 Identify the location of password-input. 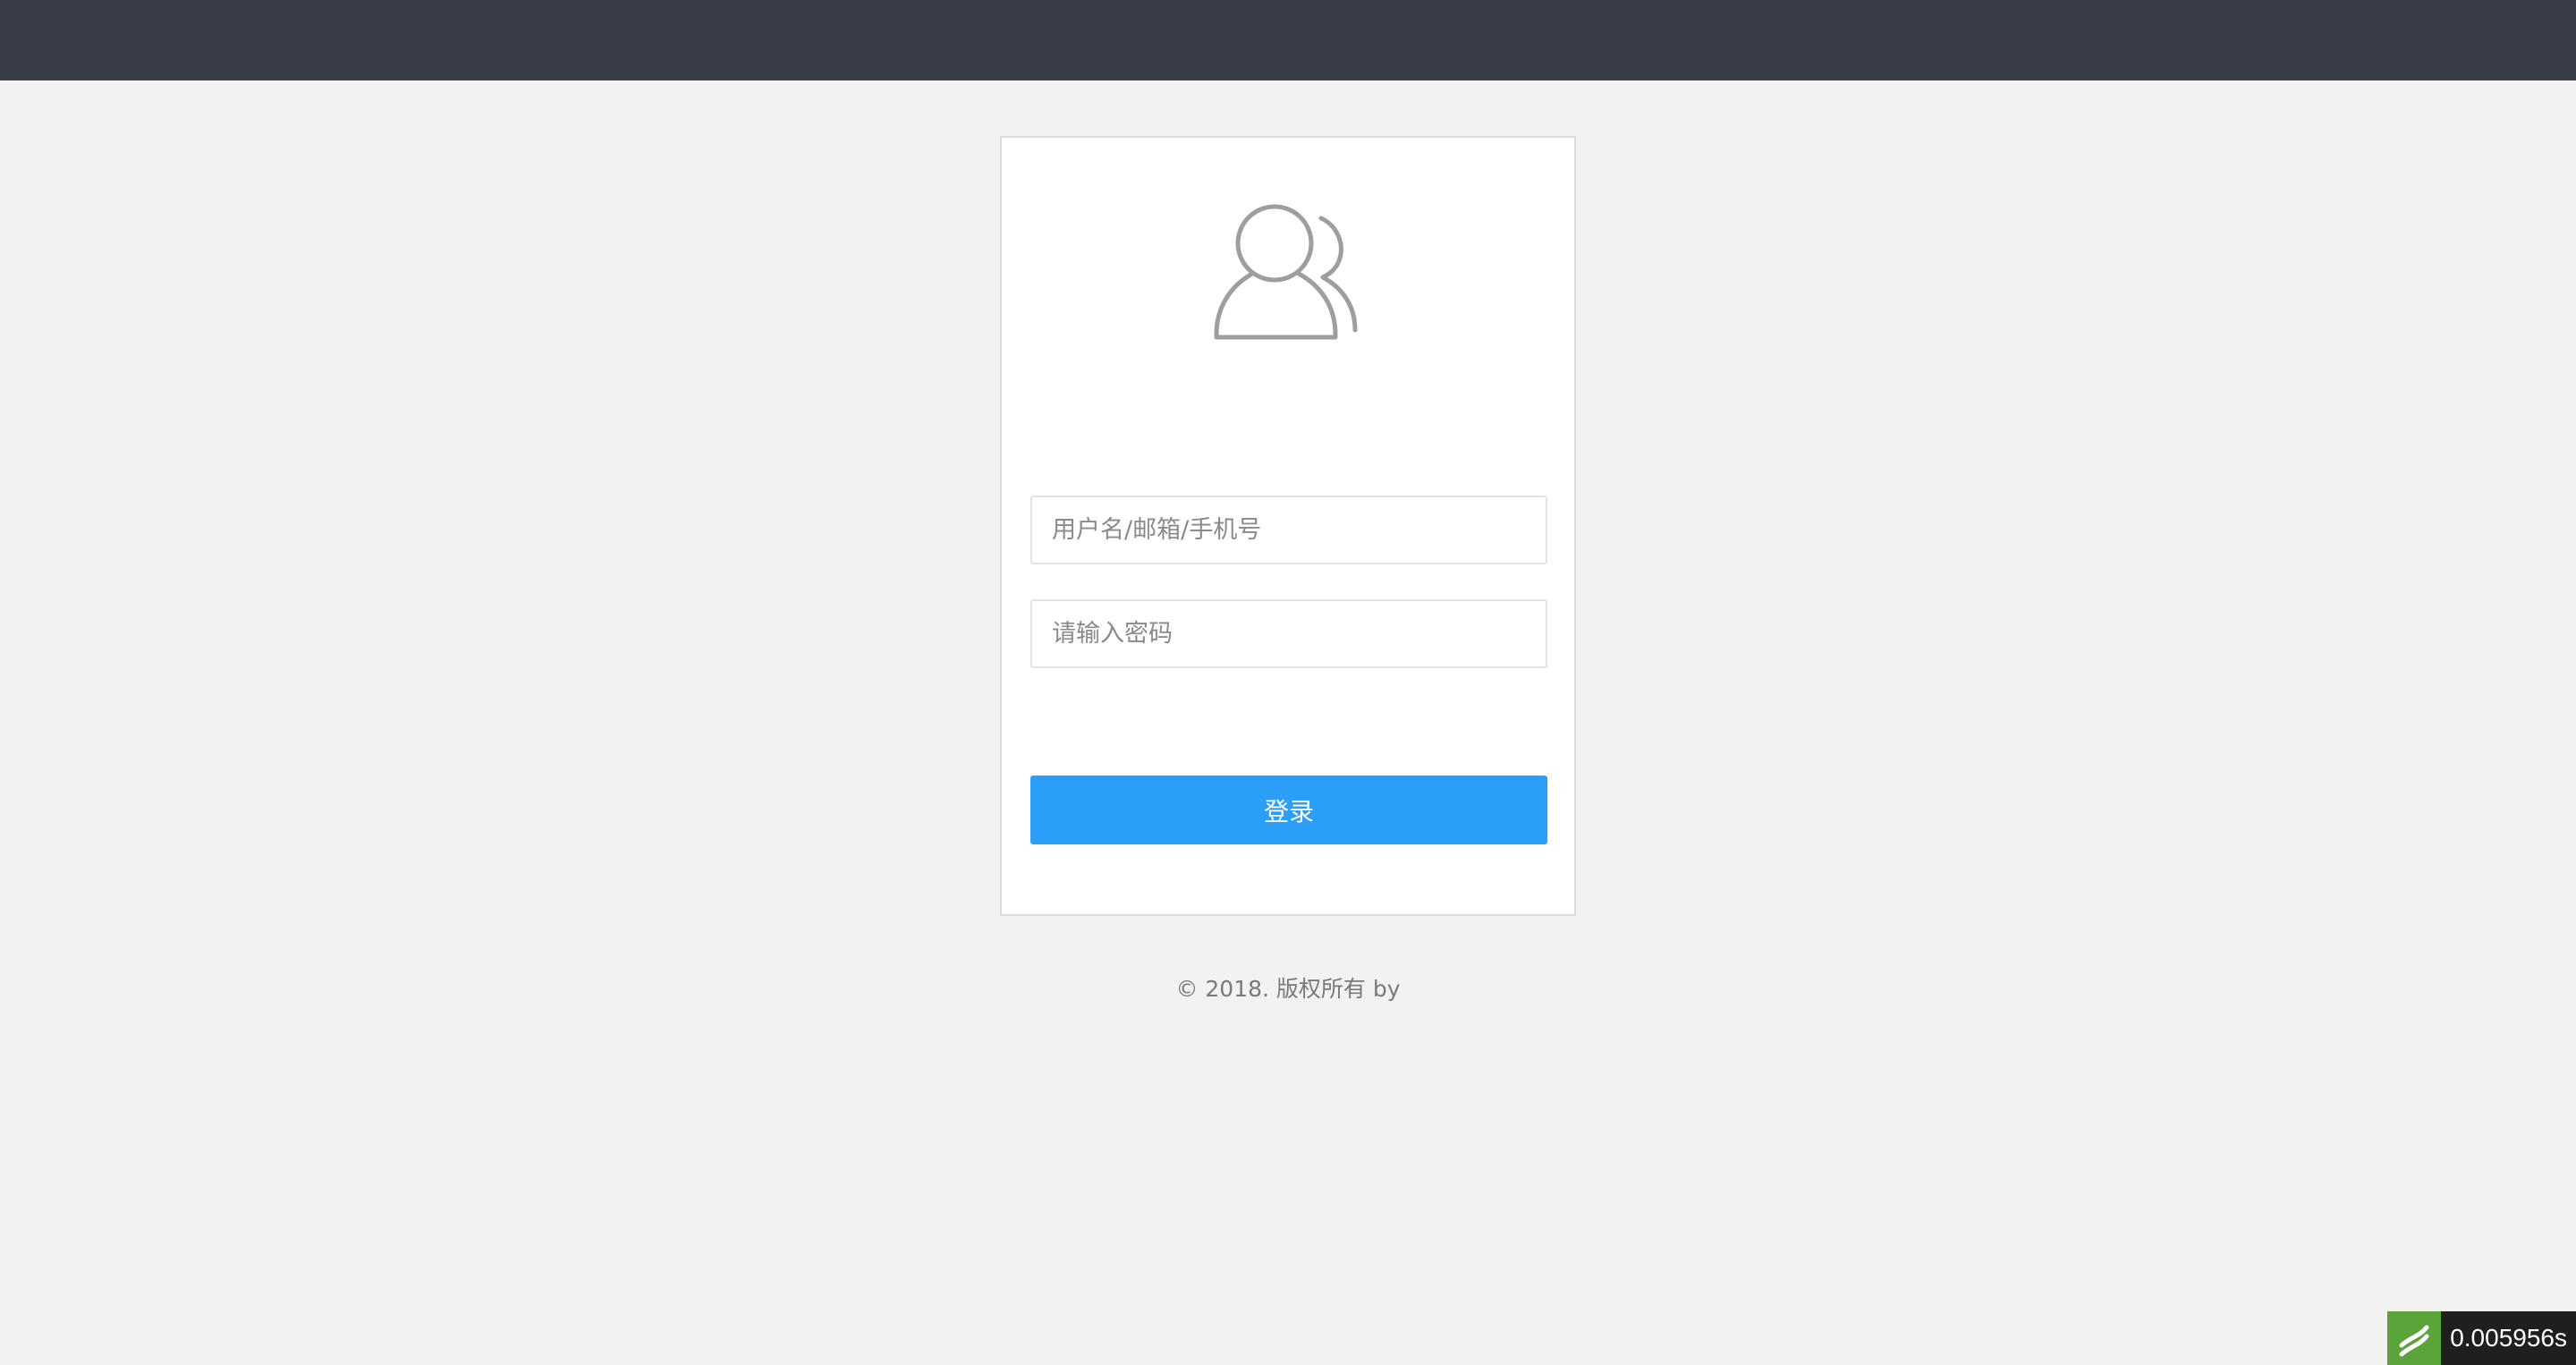
(1288, 633).